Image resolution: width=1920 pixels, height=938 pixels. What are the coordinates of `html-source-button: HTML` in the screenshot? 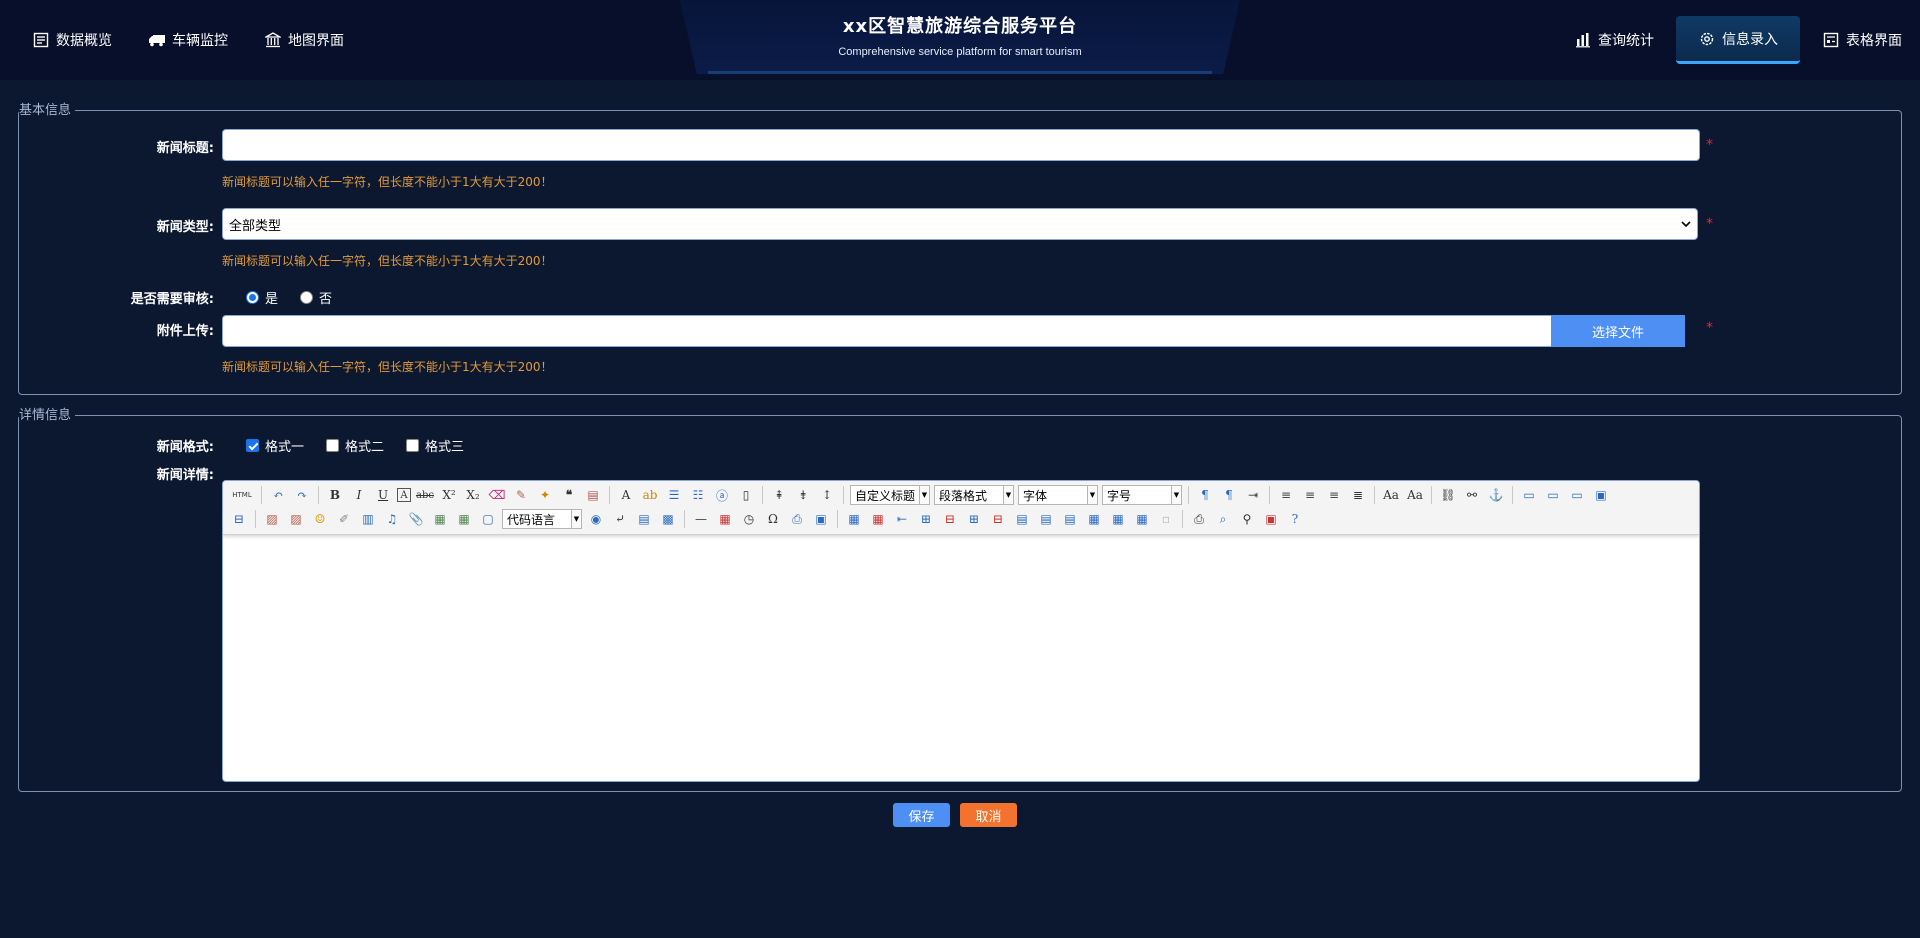 It's located at (242, 495).